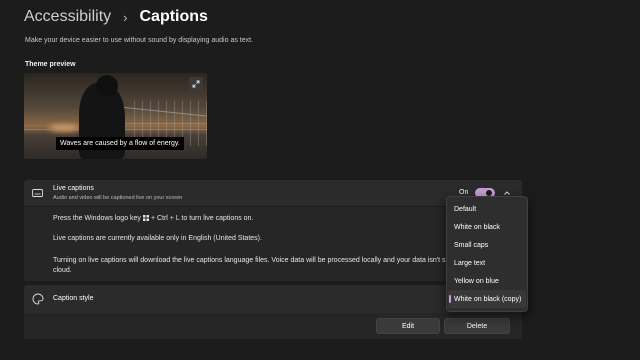  I want to click on breadcrumb: Accessibility › Captions, so click(116, 17).